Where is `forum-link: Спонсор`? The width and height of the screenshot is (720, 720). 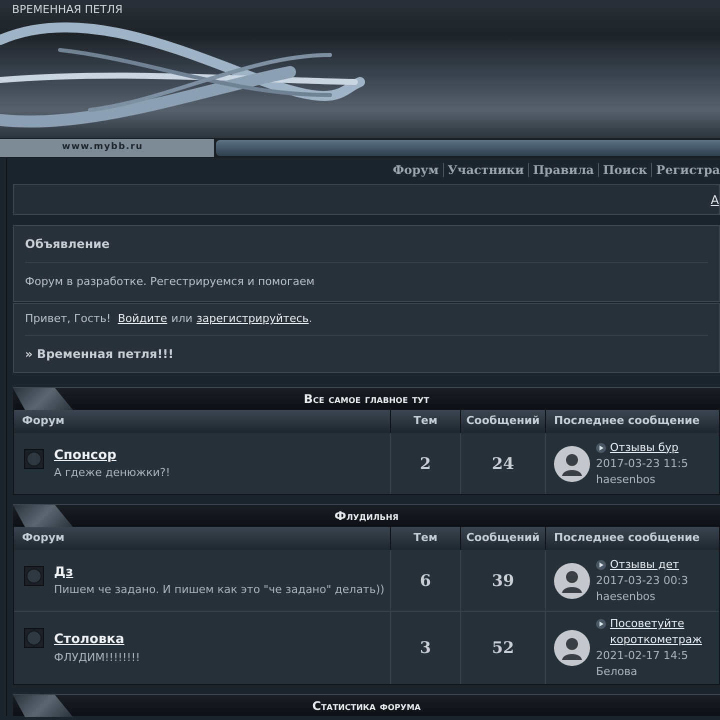 forum-link: Спонсор is located at coordinates (85, 455).